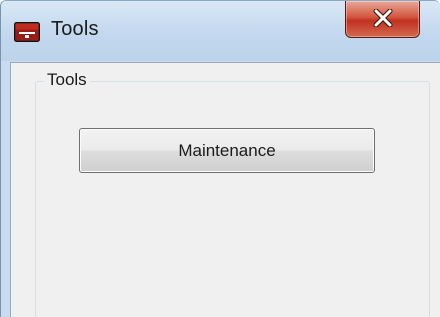  I want to click on tools-app-icon, so click(27, 32).